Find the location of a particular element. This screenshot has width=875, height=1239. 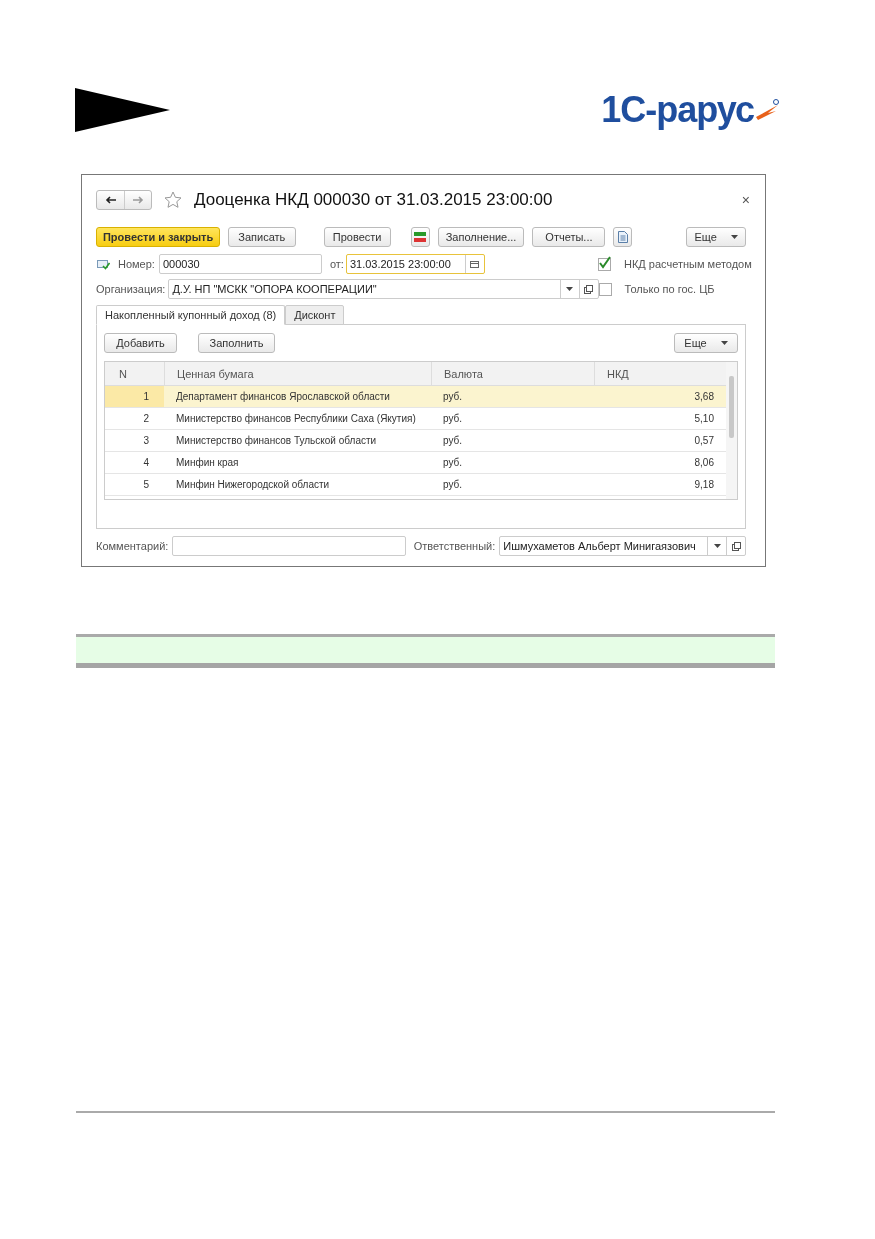

document-icon is located at coordinates (622, 237).